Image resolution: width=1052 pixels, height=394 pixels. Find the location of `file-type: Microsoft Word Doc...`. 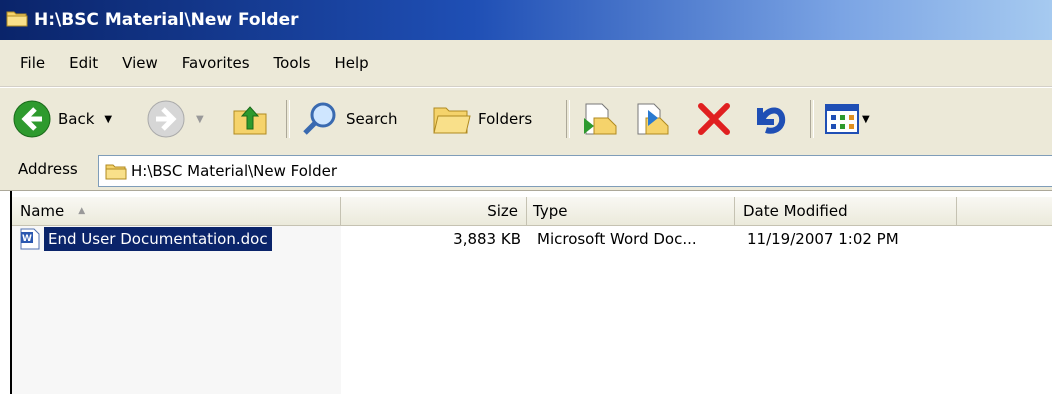

file-type: Microsoft Word Doc... is located at coordinates (617, 239).